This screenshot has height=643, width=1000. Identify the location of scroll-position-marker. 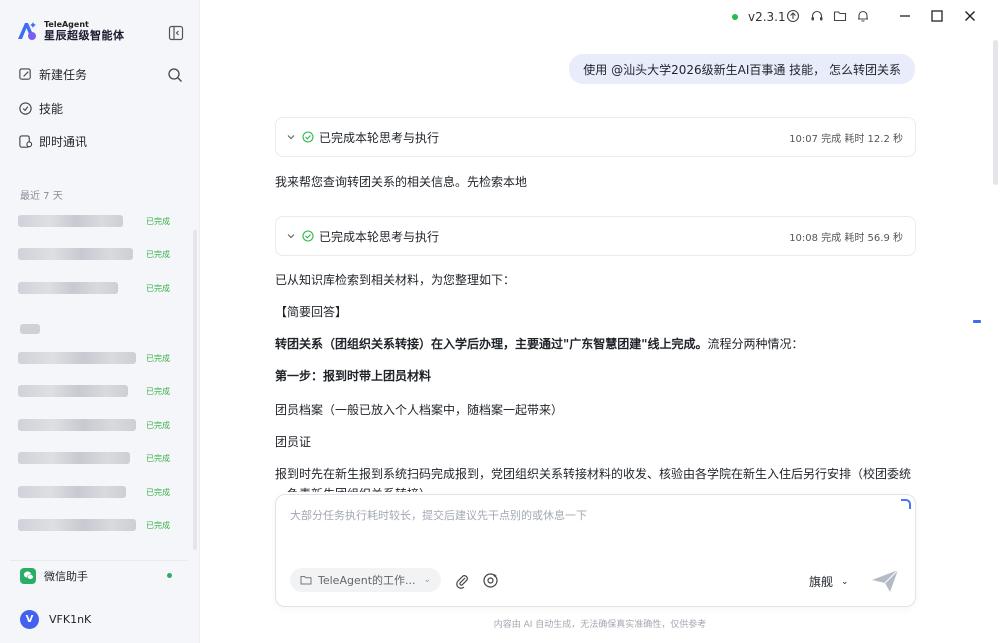
(977, 321).